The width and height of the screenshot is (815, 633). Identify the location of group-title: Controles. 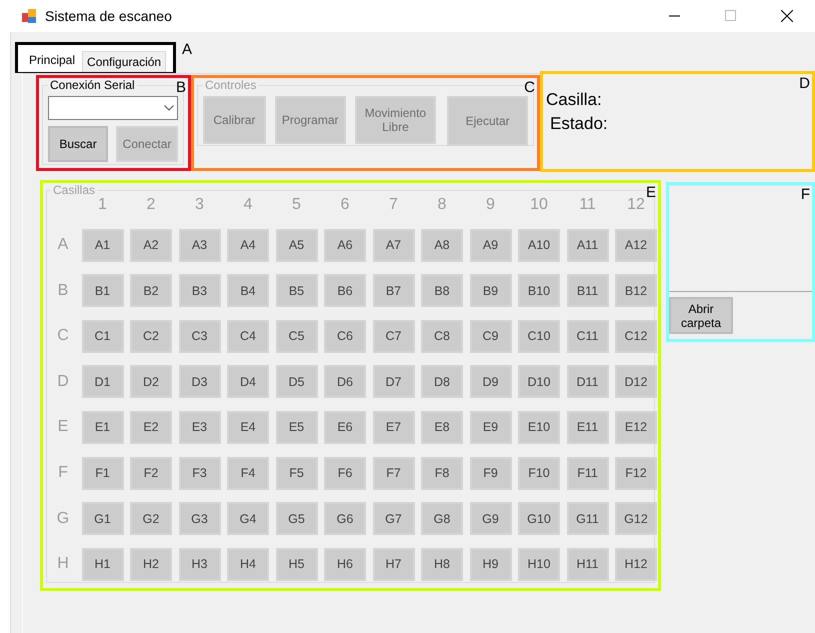
(231, 85).